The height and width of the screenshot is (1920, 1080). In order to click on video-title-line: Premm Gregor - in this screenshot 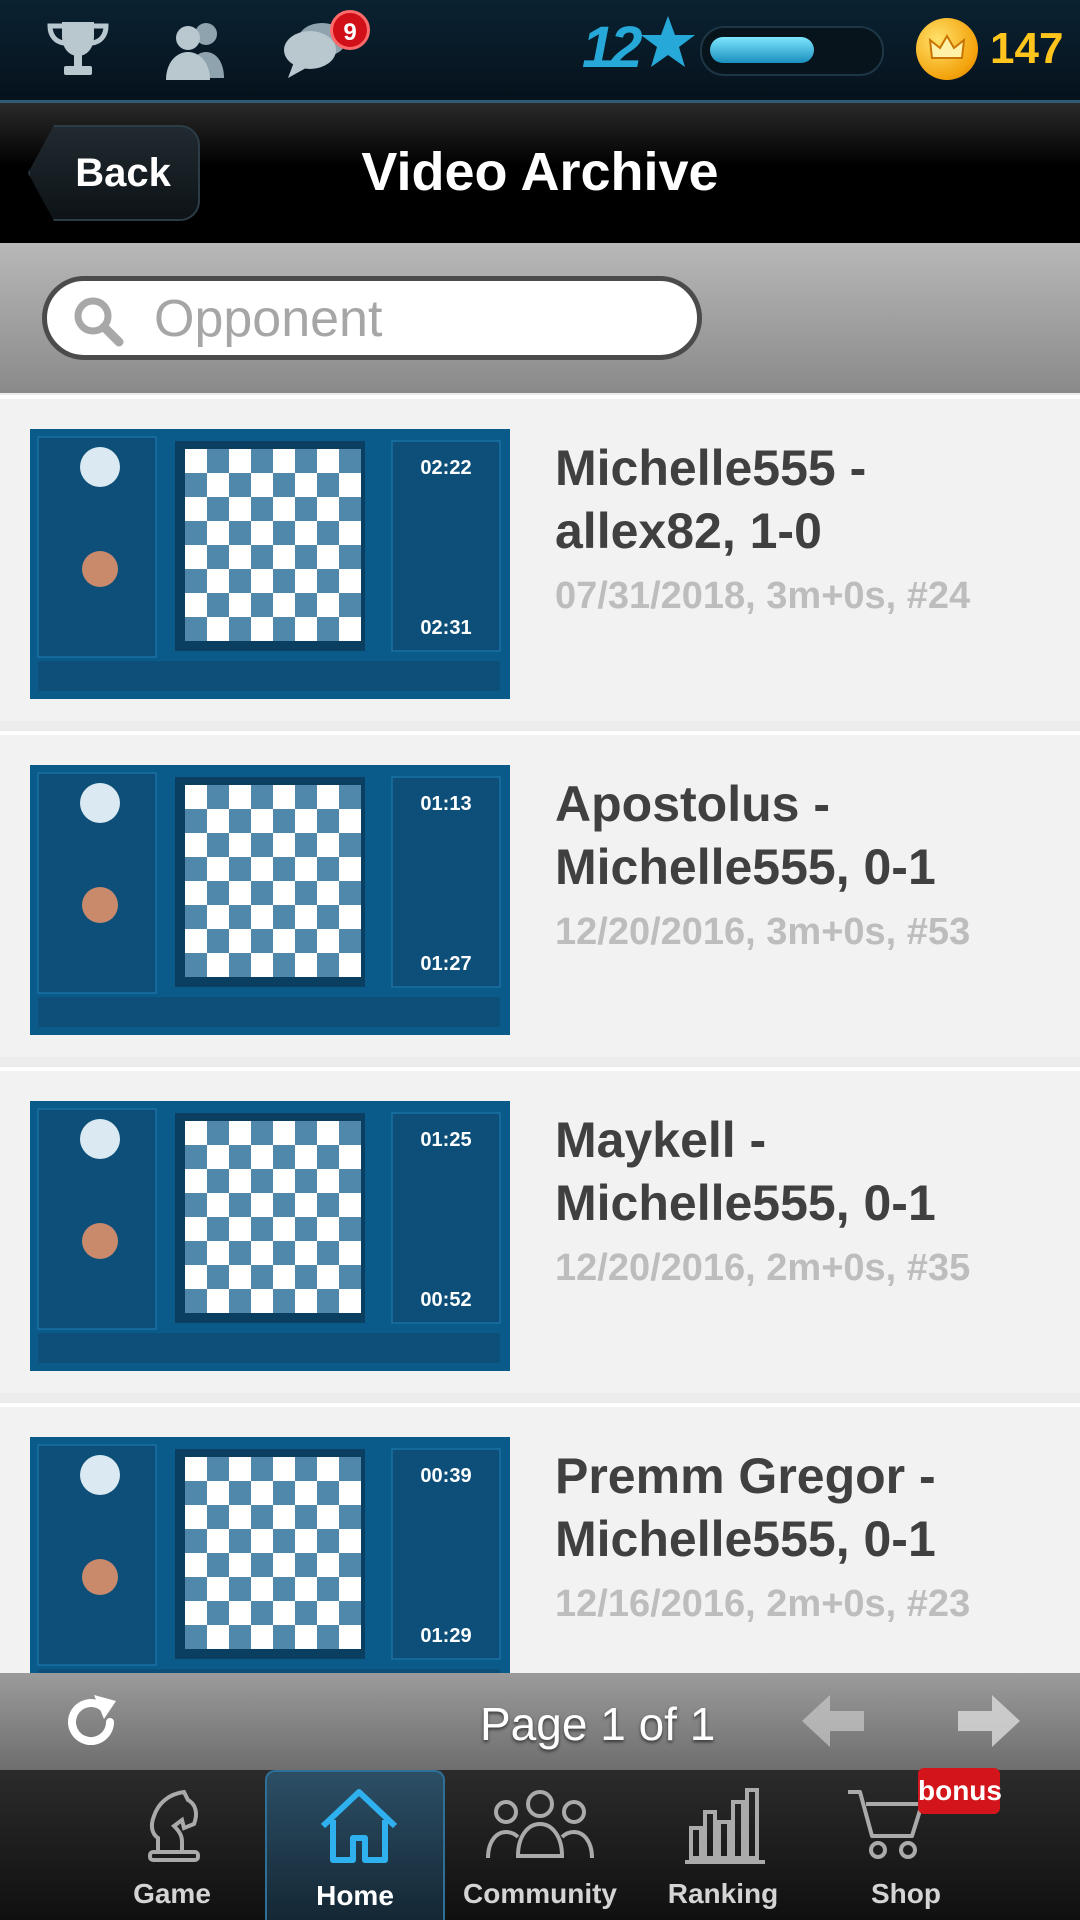, I will do `click(745, 1476)`.